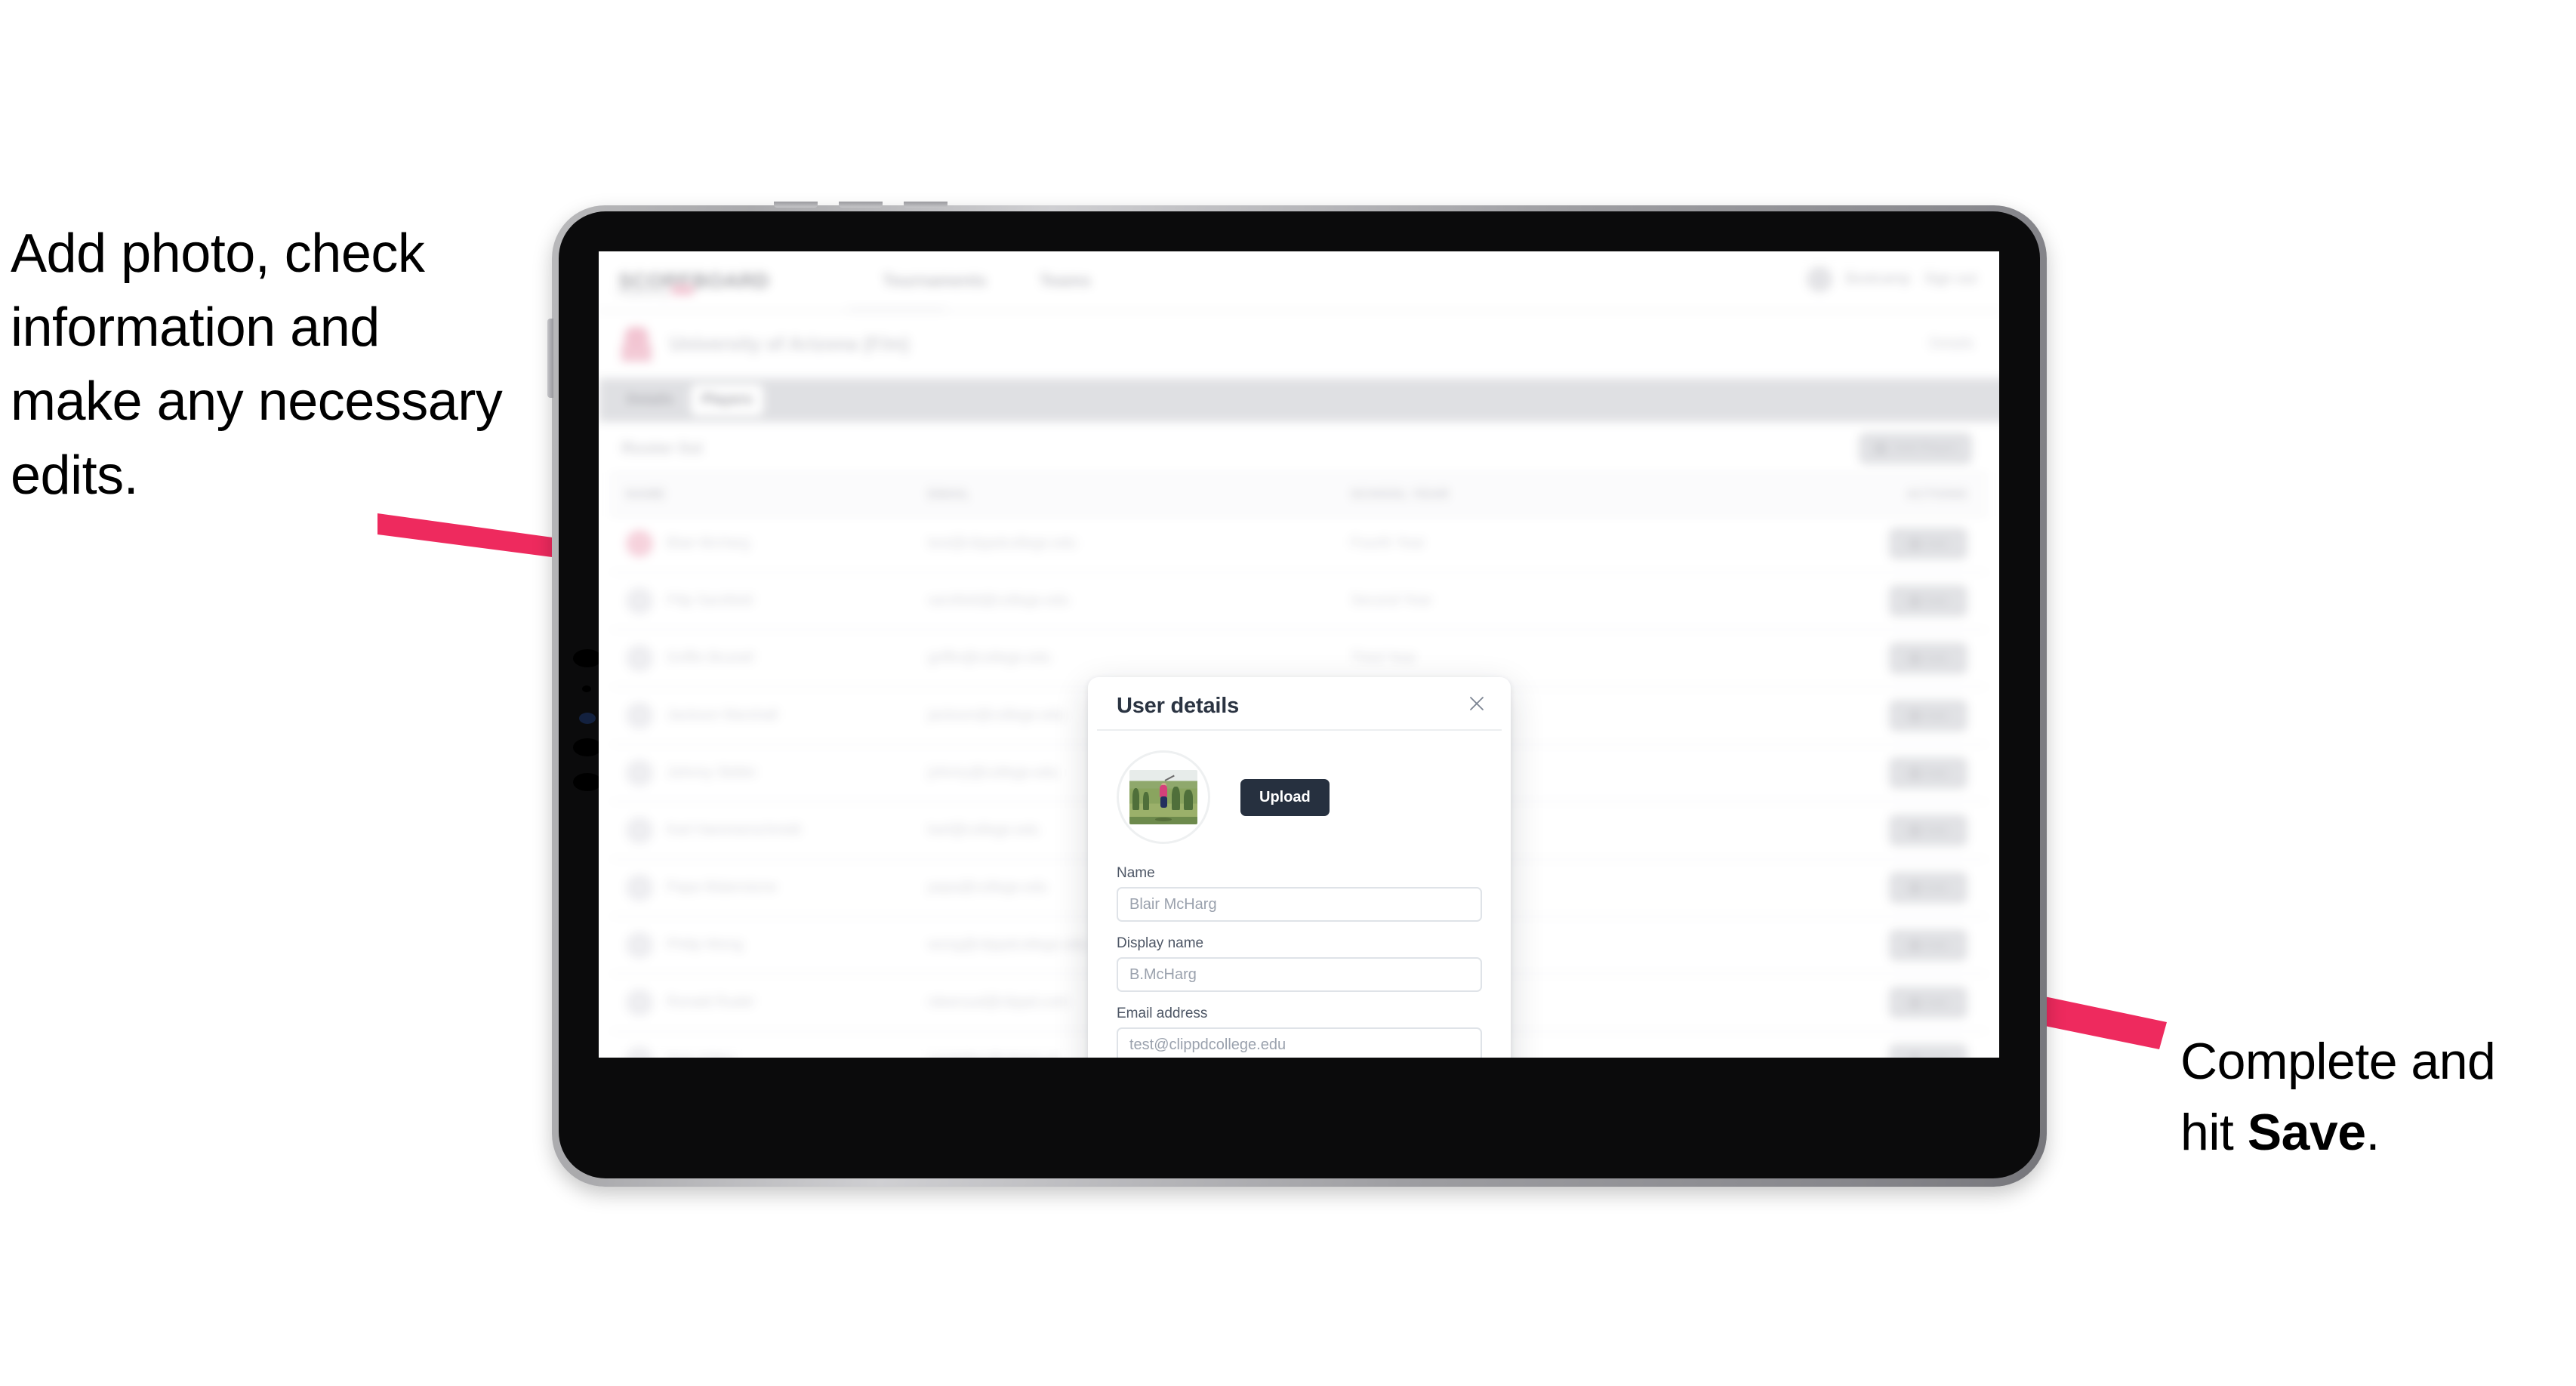 Image resolution: width=2576 pixels, height=1386 pixels. I want to click on email-input, so click(1299, 1042).